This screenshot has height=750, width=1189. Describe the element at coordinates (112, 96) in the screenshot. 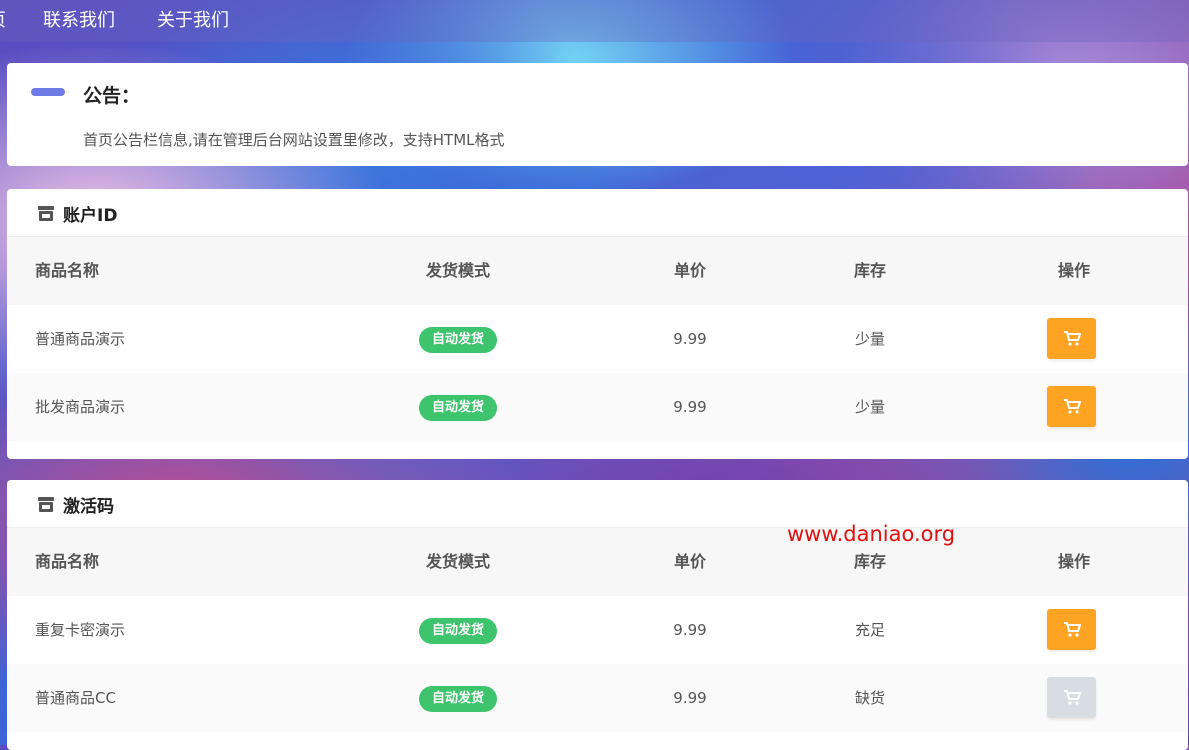

I see `notice-title: 公告：` at that location.